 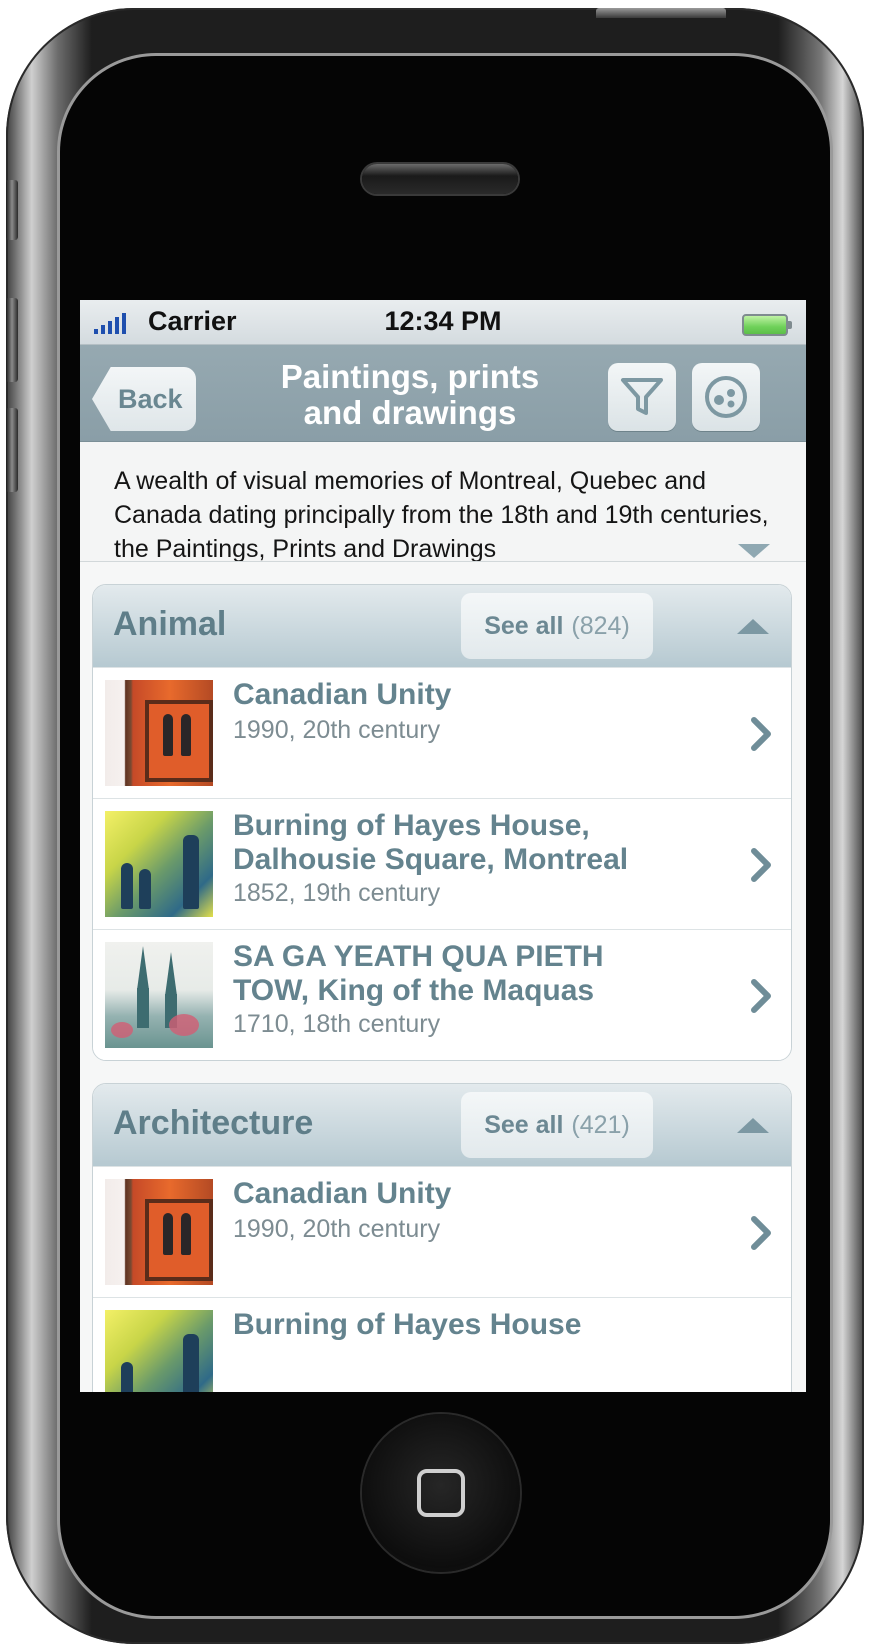 I want to click on filter-icon, so click(x=642, y=396).